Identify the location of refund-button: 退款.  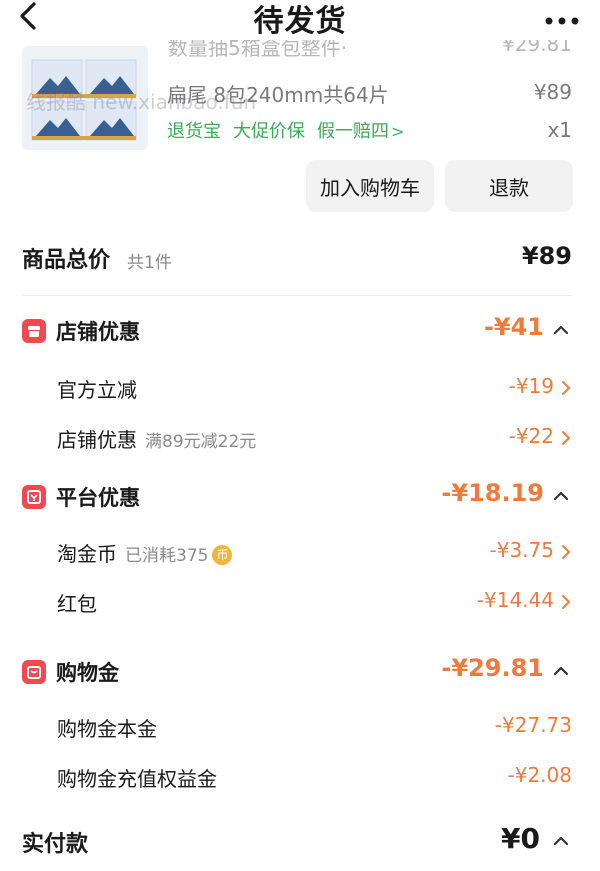
(509, 186).